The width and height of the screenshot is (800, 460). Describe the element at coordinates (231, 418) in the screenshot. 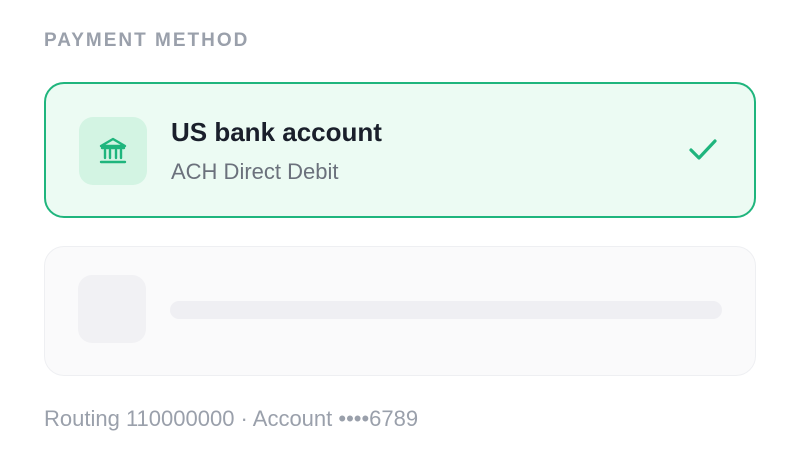

I see `account-details-note: Routing 110000000 · Account ••••6789` at that location.